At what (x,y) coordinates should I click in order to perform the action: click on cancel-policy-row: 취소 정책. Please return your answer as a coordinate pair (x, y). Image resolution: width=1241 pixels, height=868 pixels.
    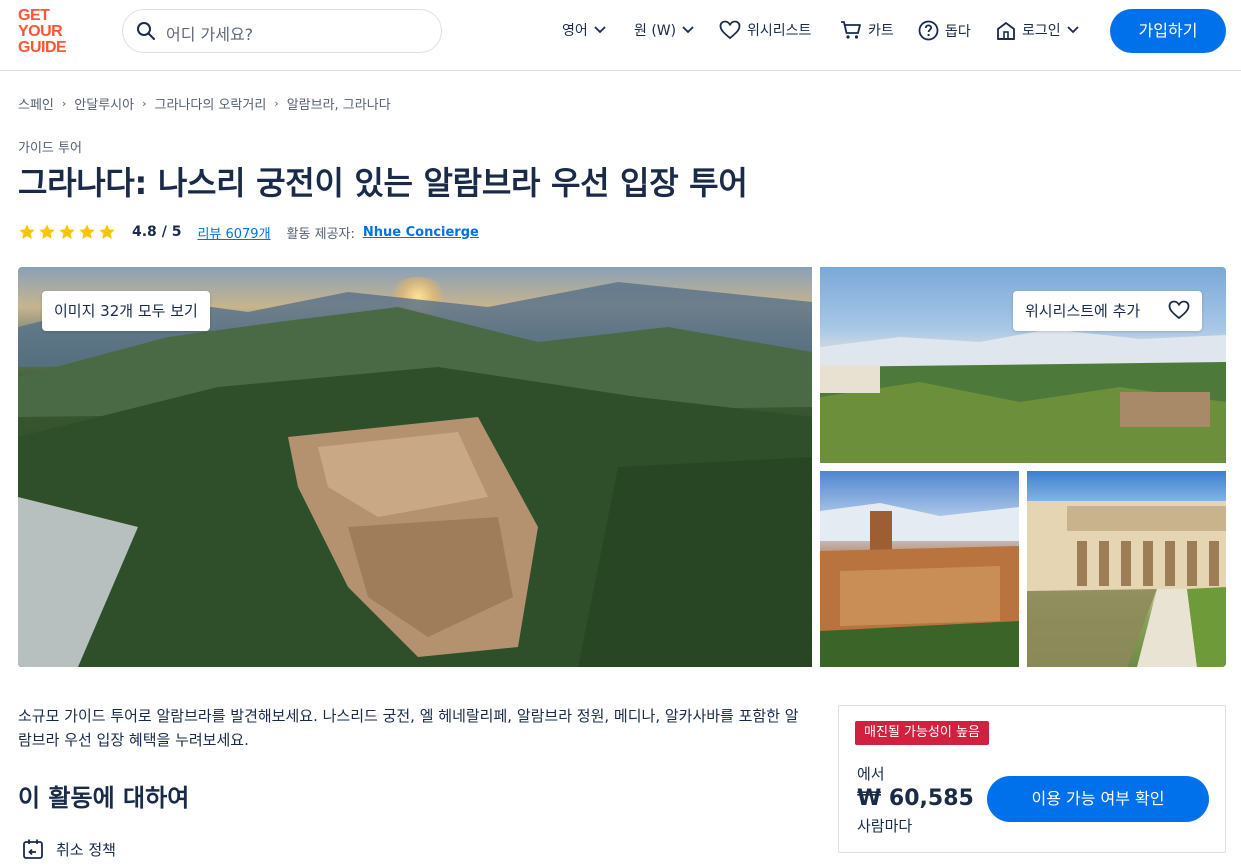
    Looking at the image, I should click on (69, 849).